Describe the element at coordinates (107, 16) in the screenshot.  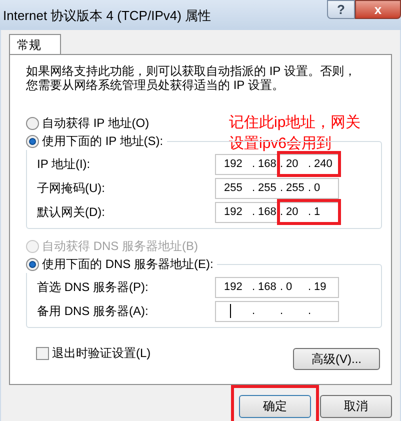
I see `window-title: Internet 协议版本 4 (TCP/IPv4) 属性` at that location.